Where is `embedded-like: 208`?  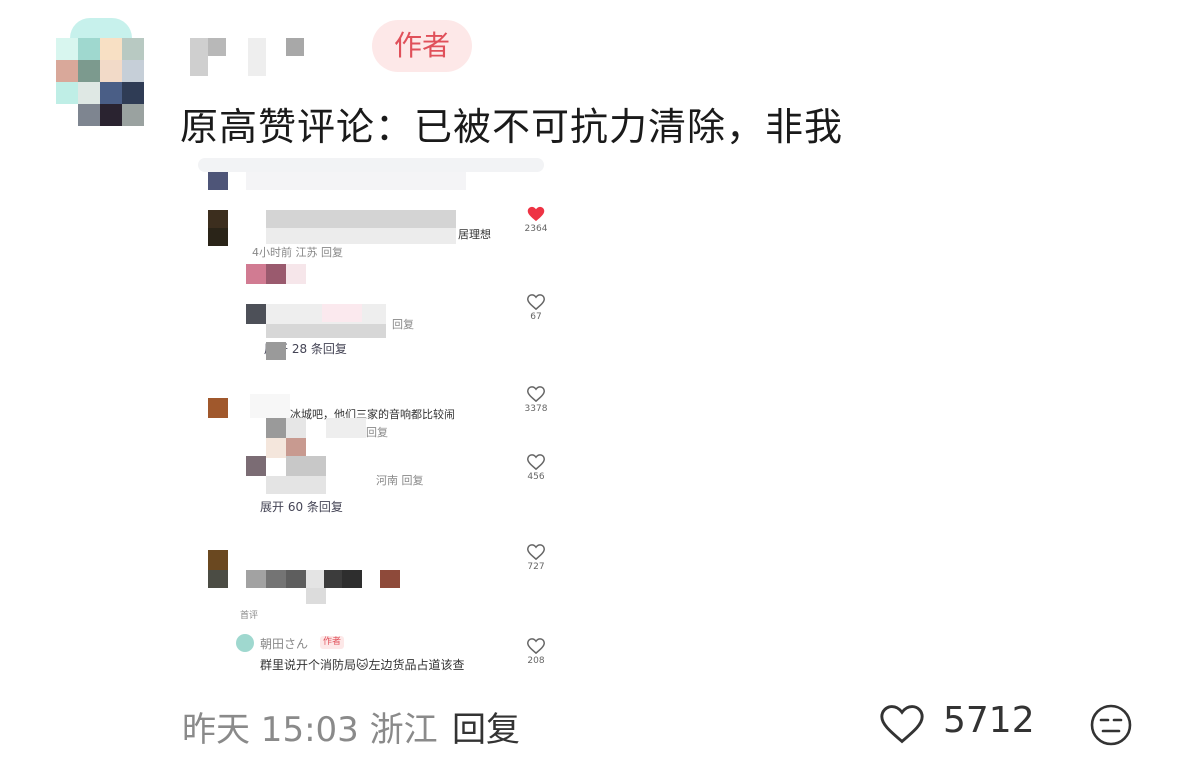
embedded-like: 208 is located at coordinates (536, 652).